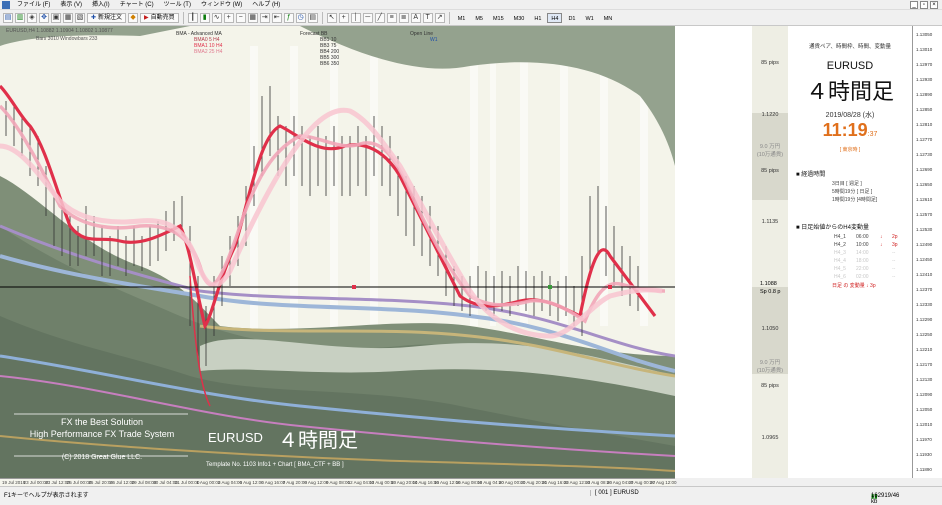  Describe the element at coordinates (415, 17) in the screenshot. I see `text-icon: A` at that location.